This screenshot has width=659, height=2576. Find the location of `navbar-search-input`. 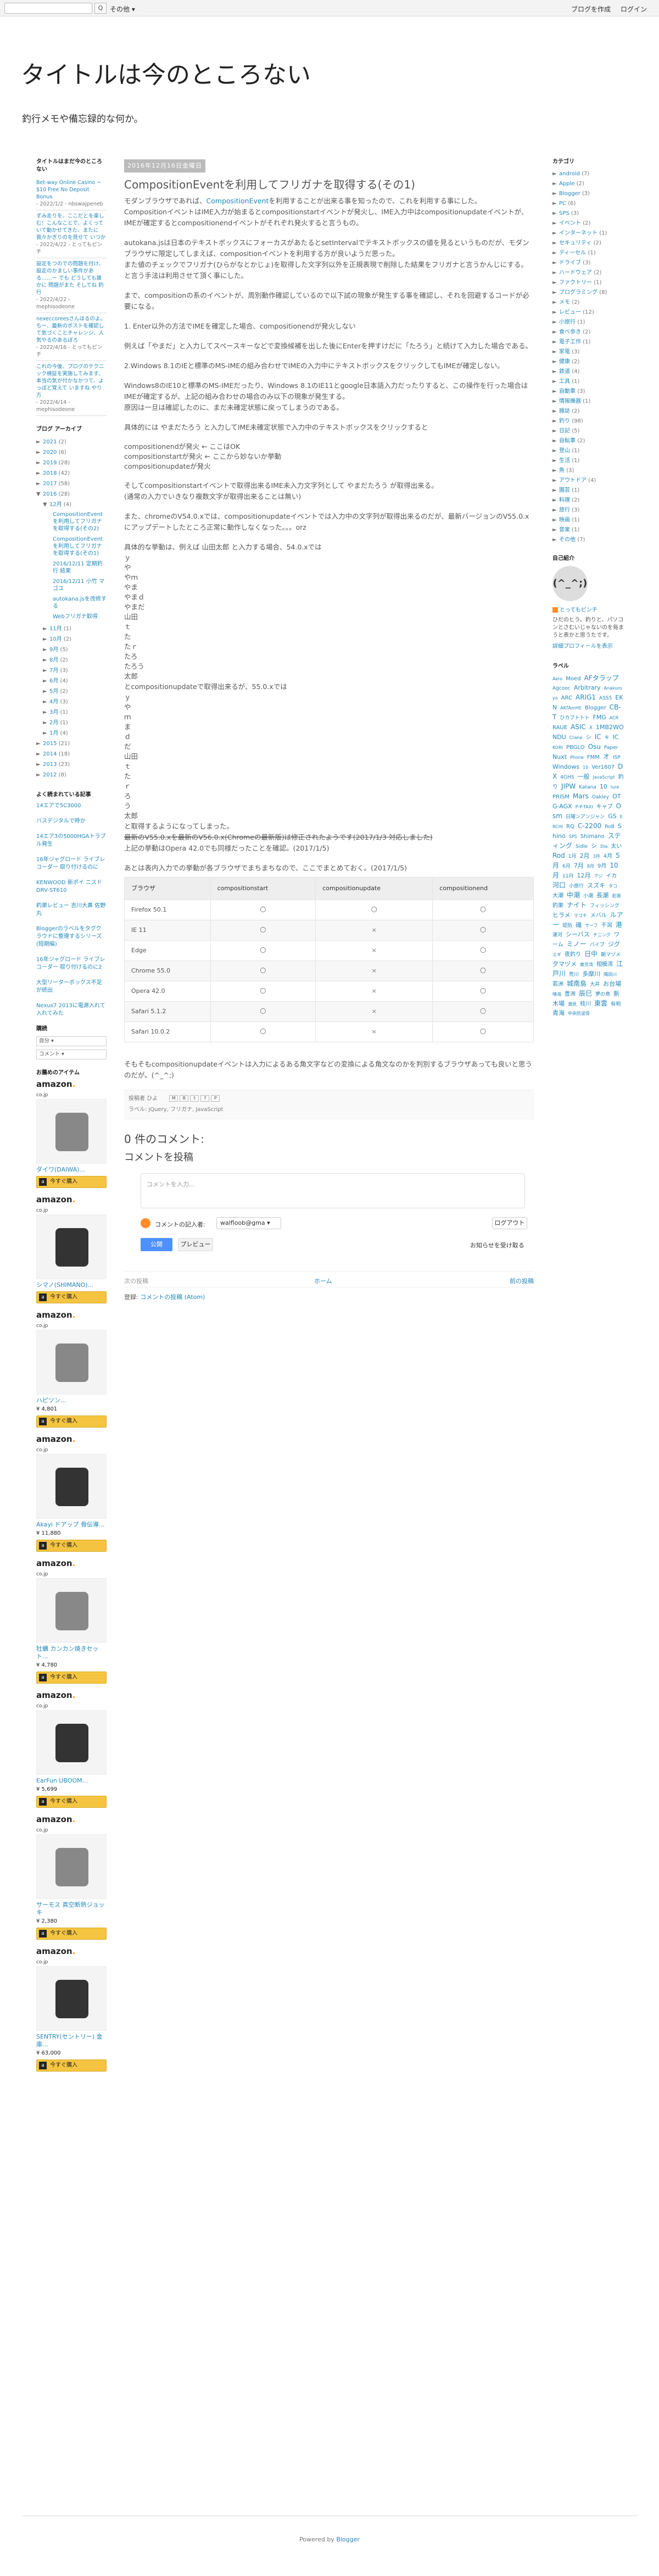

navbar-search-input is located at coordinates (48, 8).